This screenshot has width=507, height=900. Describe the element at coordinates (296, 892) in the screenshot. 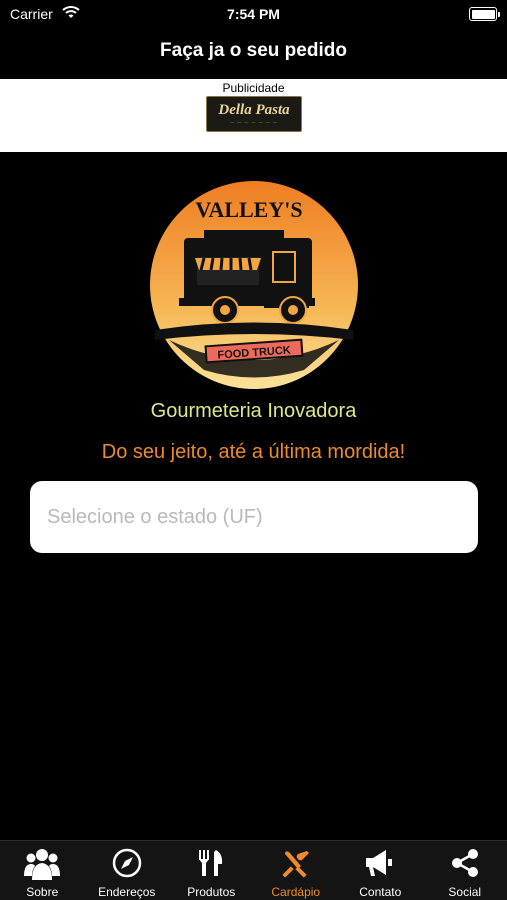

I see `tab-label: Cardápio` at that location.